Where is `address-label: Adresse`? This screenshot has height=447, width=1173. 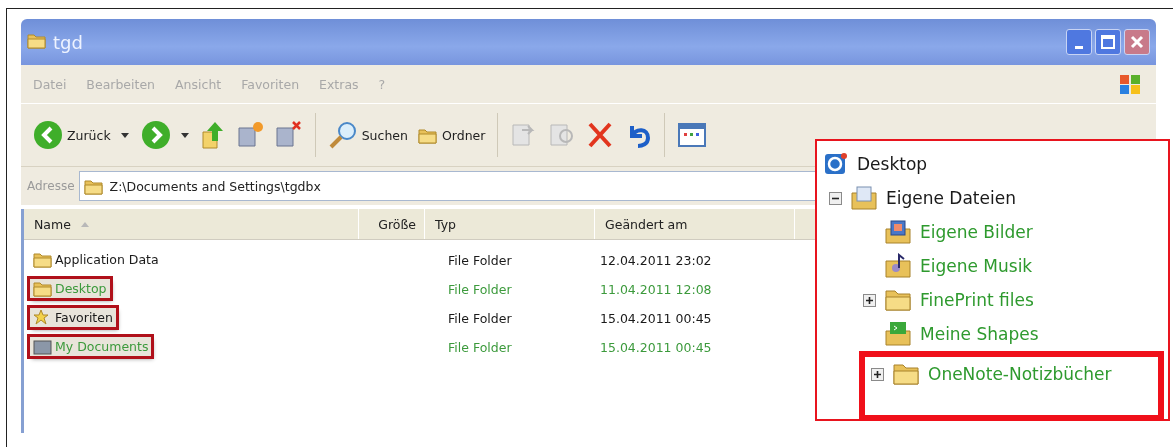 address-label: Adresse is located at coordinates (51, 186).